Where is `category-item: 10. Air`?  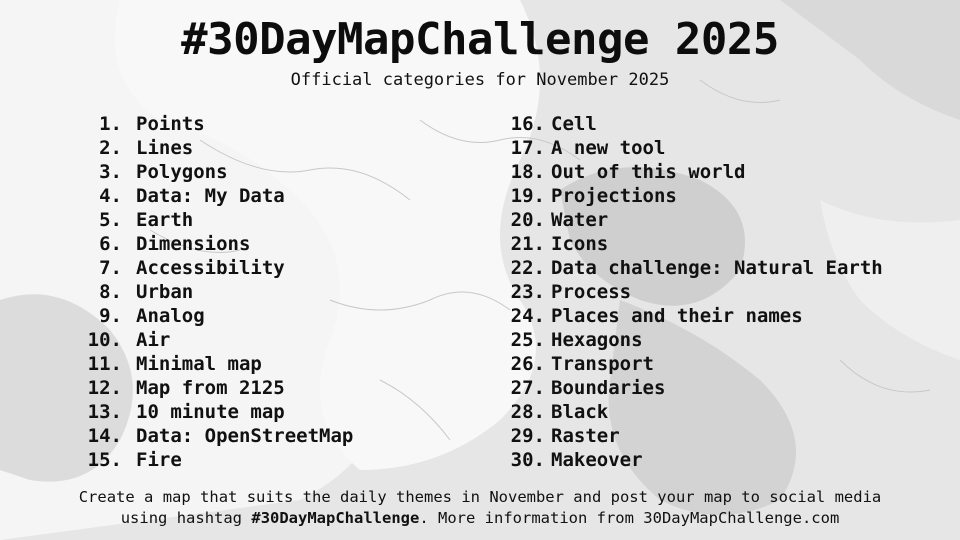 category-item: 10. Air is located at coordinates (215, 340).